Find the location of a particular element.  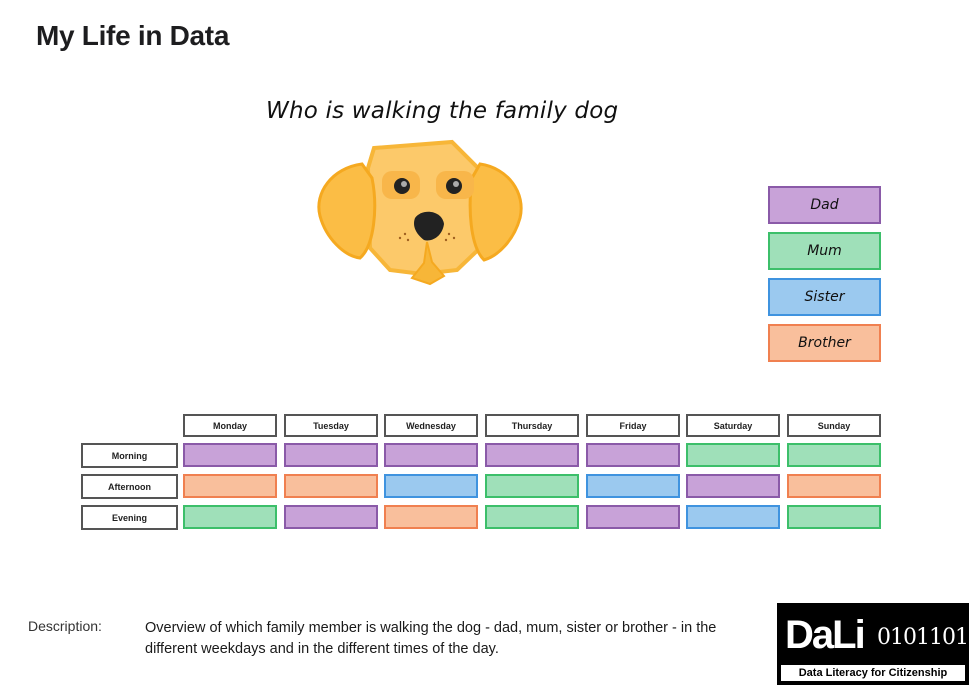

cell-saturday-morning is located at coordinates (733, 455).